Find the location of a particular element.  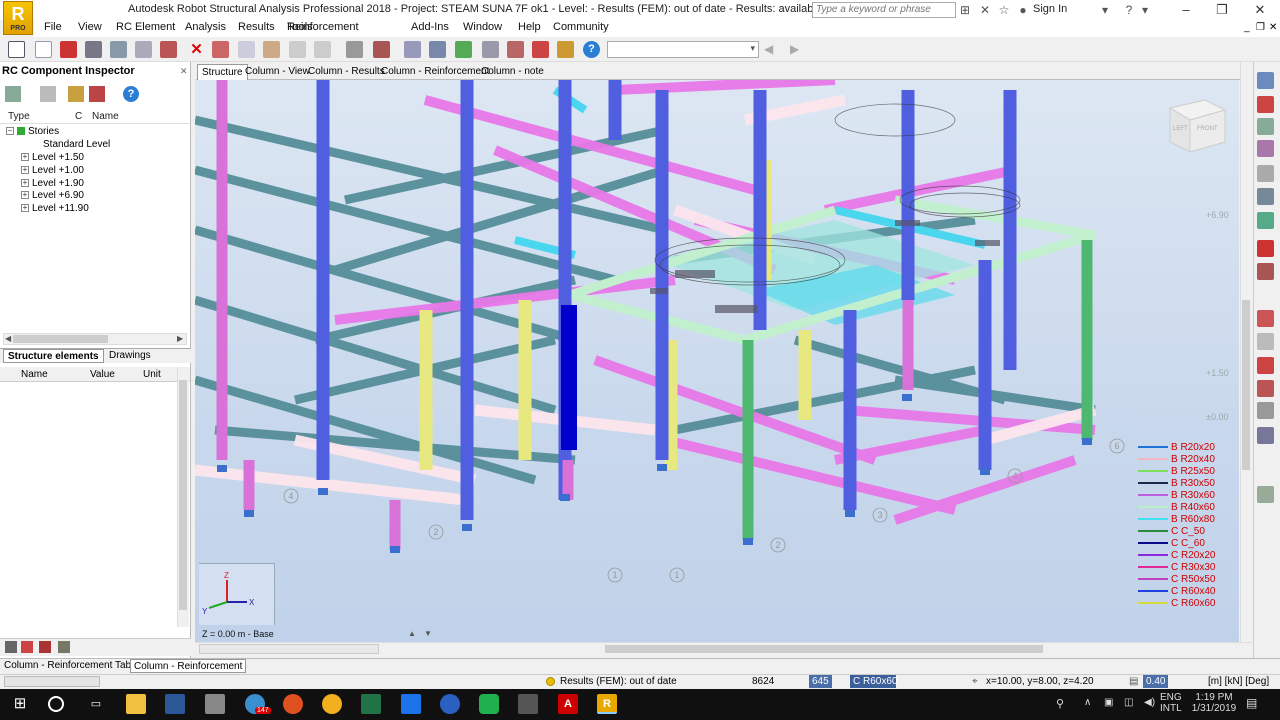

maximize-button: ❐ is located at coordinates (1222, 10).